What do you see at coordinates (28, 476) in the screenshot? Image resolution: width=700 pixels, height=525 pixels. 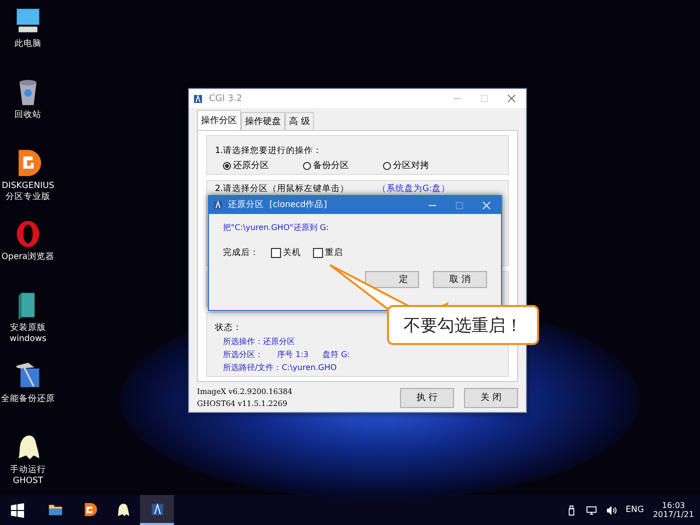 I see `desktop-icon-label: 手动运行 GHOST` at bounding box center [28, 476].